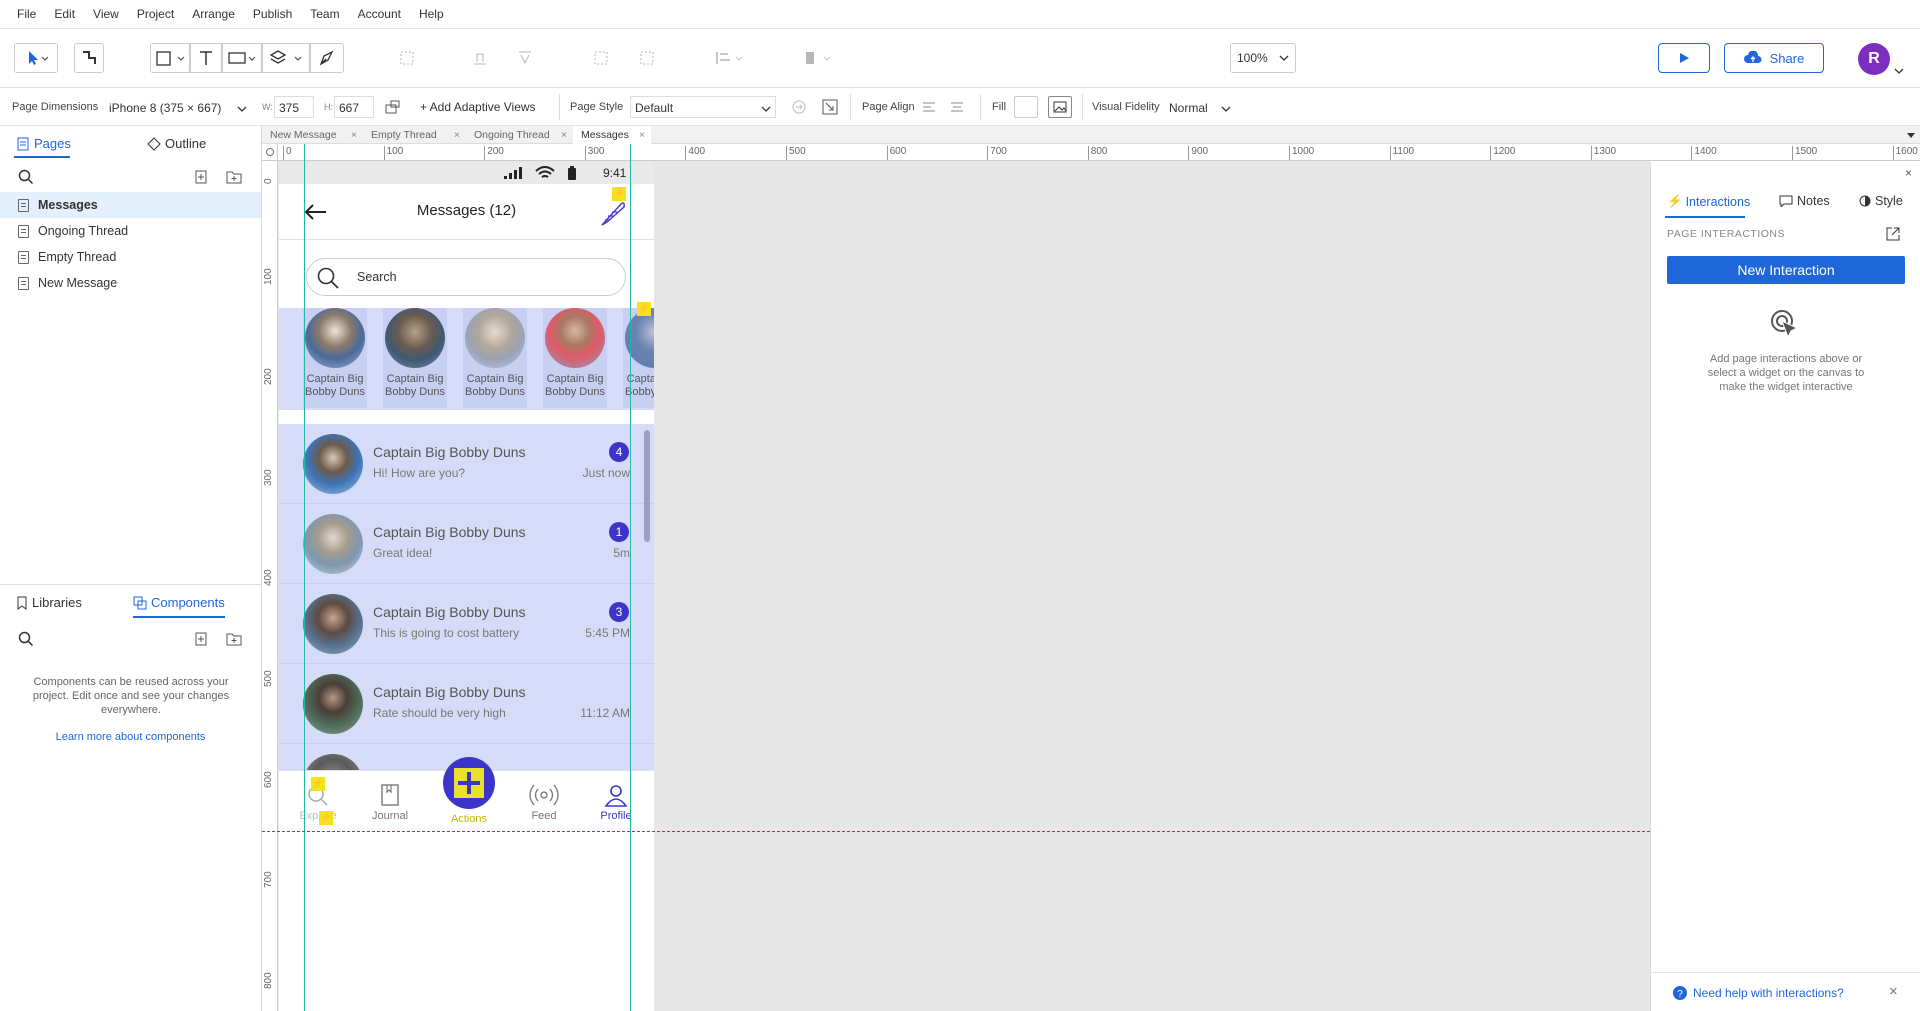 The width and height of the screenshot is (1920, 1011). What do you see at coordinates (379, 14) in the screenshot?
I see `menu-account: Account` at bounding box center [379, 14].